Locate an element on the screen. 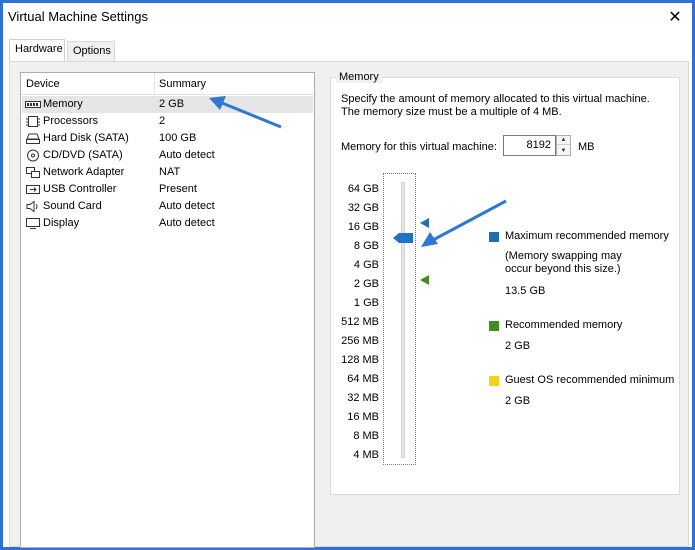  device-row-sound-card: Sound Card Auto detect is located at coordinates (167, 206).